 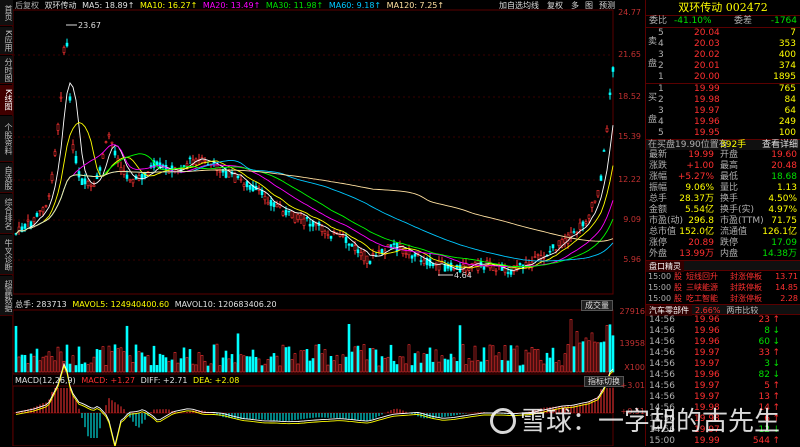 What do you see at coordinates (787, 55) in the screenshot?
I see `ask-volume: 400` at bounding box center [787, 55].